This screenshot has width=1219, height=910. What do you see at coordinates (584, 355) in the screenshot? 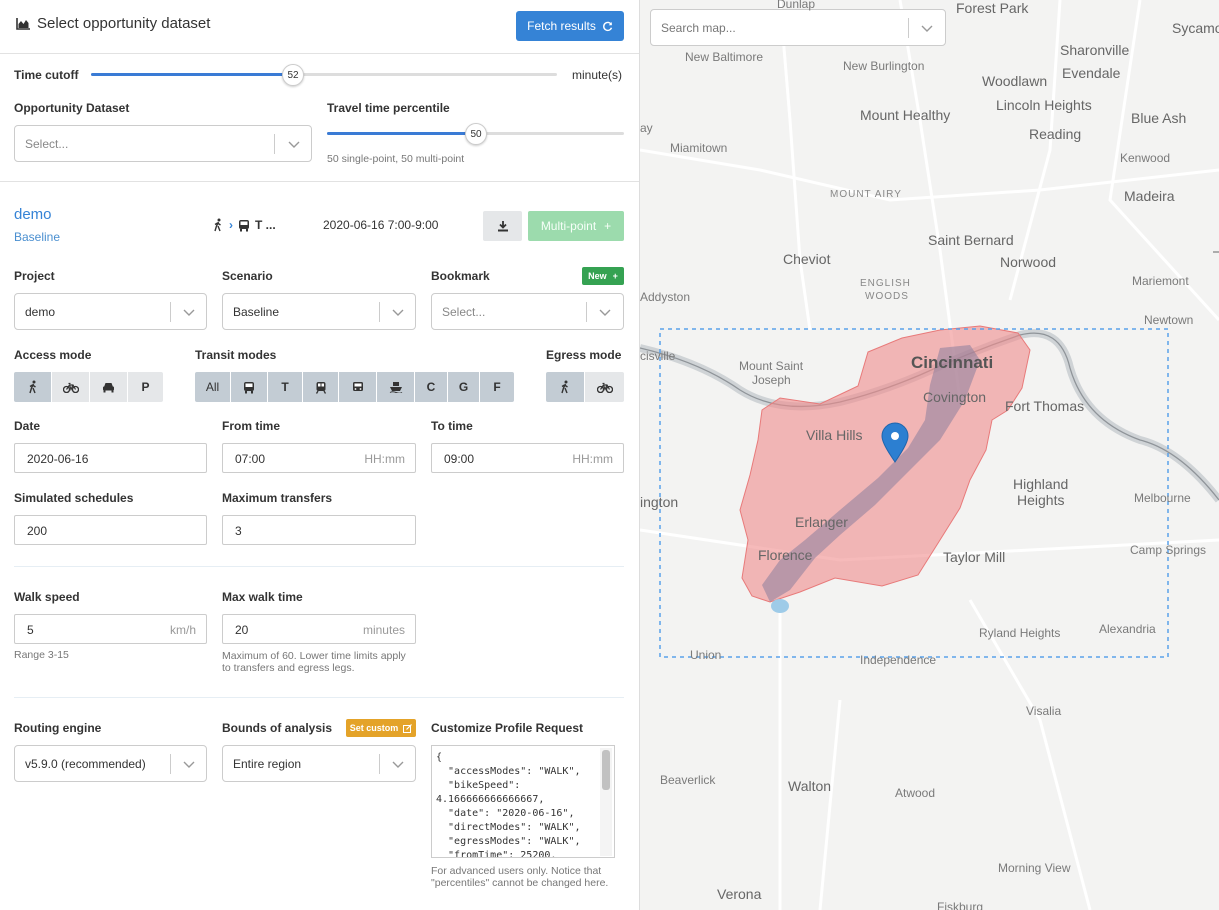
I see `egress-mode-label: Egress mode` at bounding box center [584, 355].